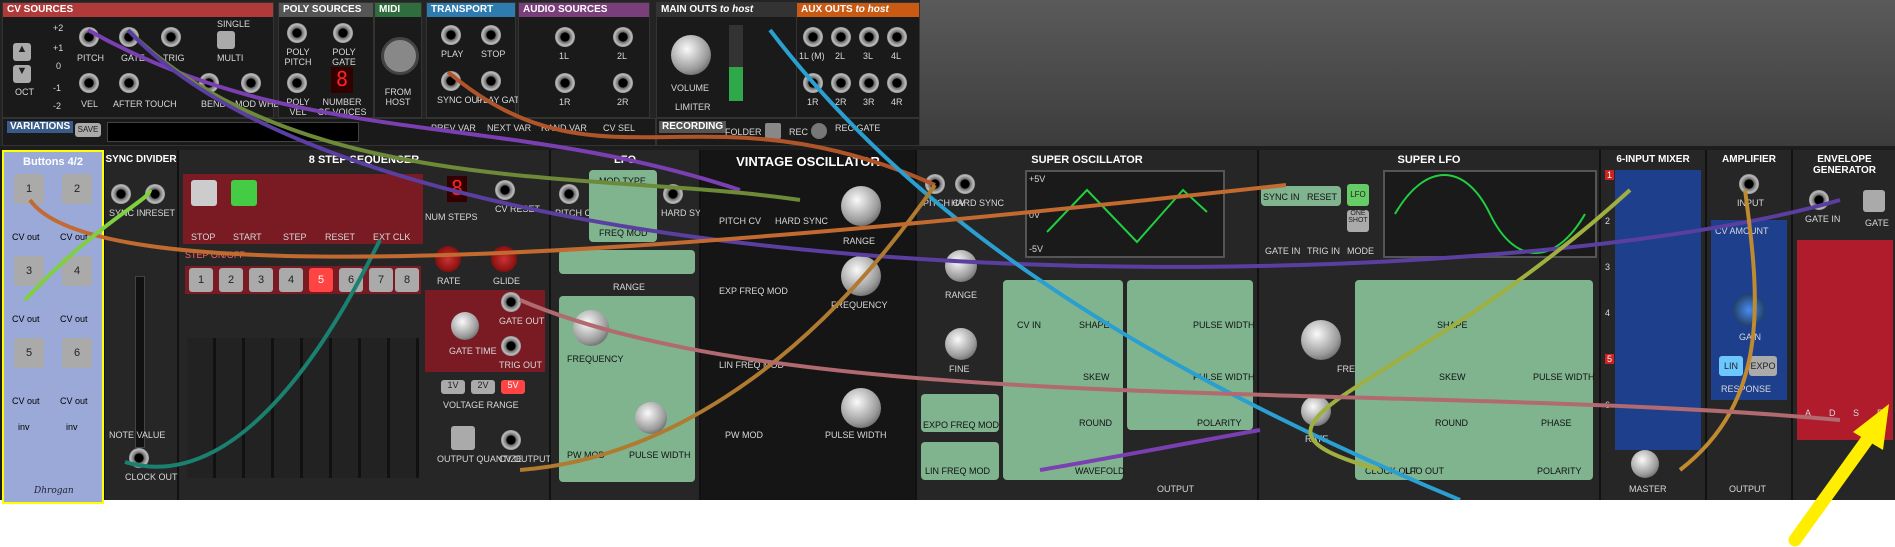  What do you see at coordinates (1645, 464) in the screenshot?
I see `mixer-master-knob` at bounding box center [1645, 464].